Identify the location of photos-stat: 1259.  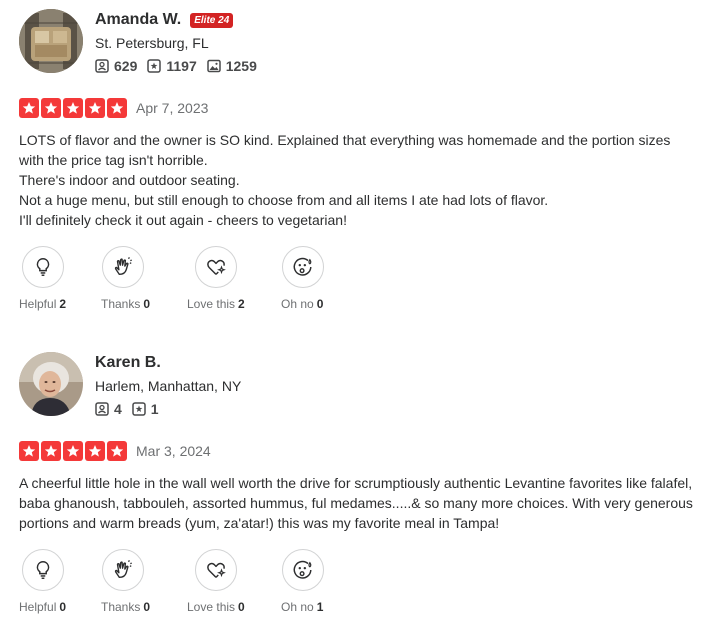
(231, 66).